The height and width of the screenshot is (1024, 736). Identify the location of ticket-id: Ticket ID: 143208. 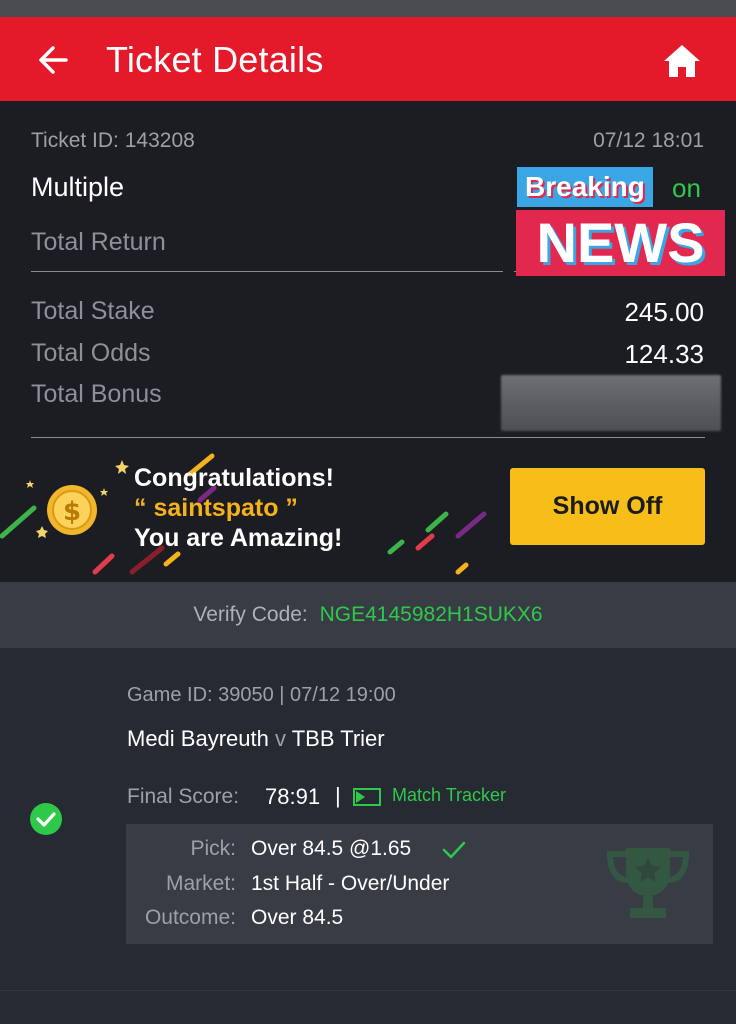
(113, 140).